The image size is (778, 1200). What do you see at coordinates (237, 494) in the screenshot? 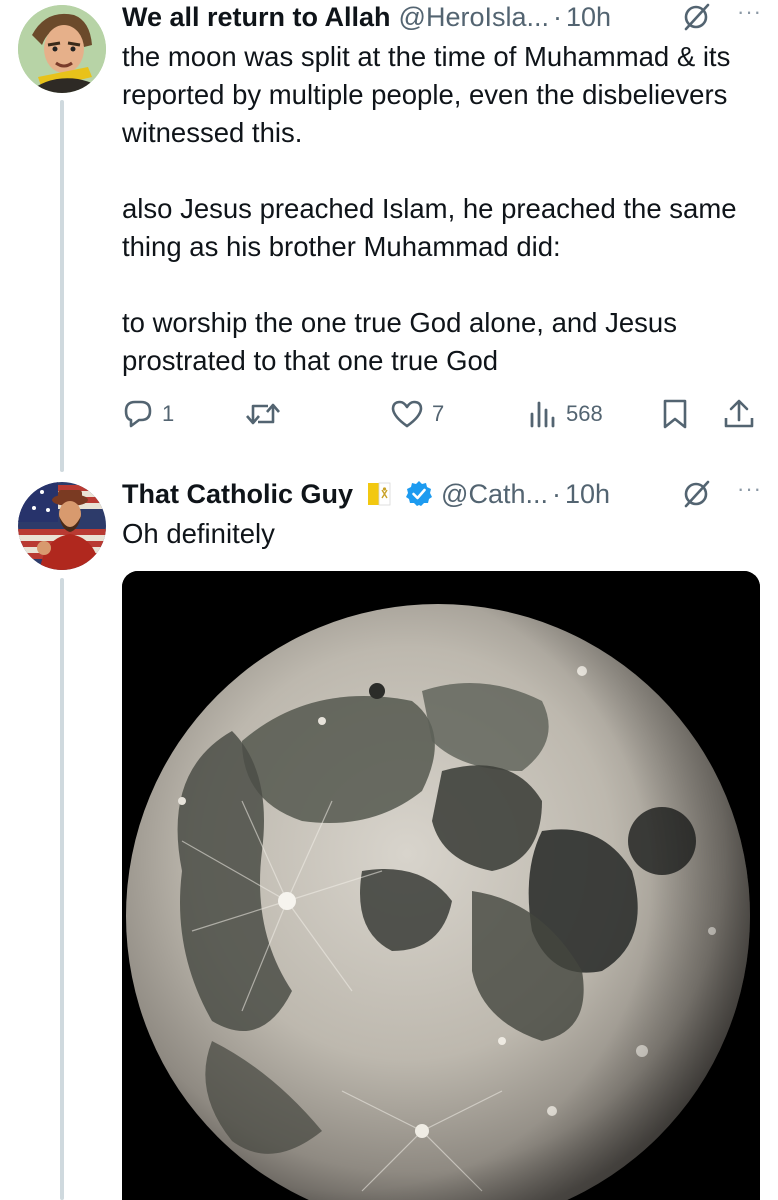
I see `display-name: That Catholic Guy` at bounding box center [237, 494].